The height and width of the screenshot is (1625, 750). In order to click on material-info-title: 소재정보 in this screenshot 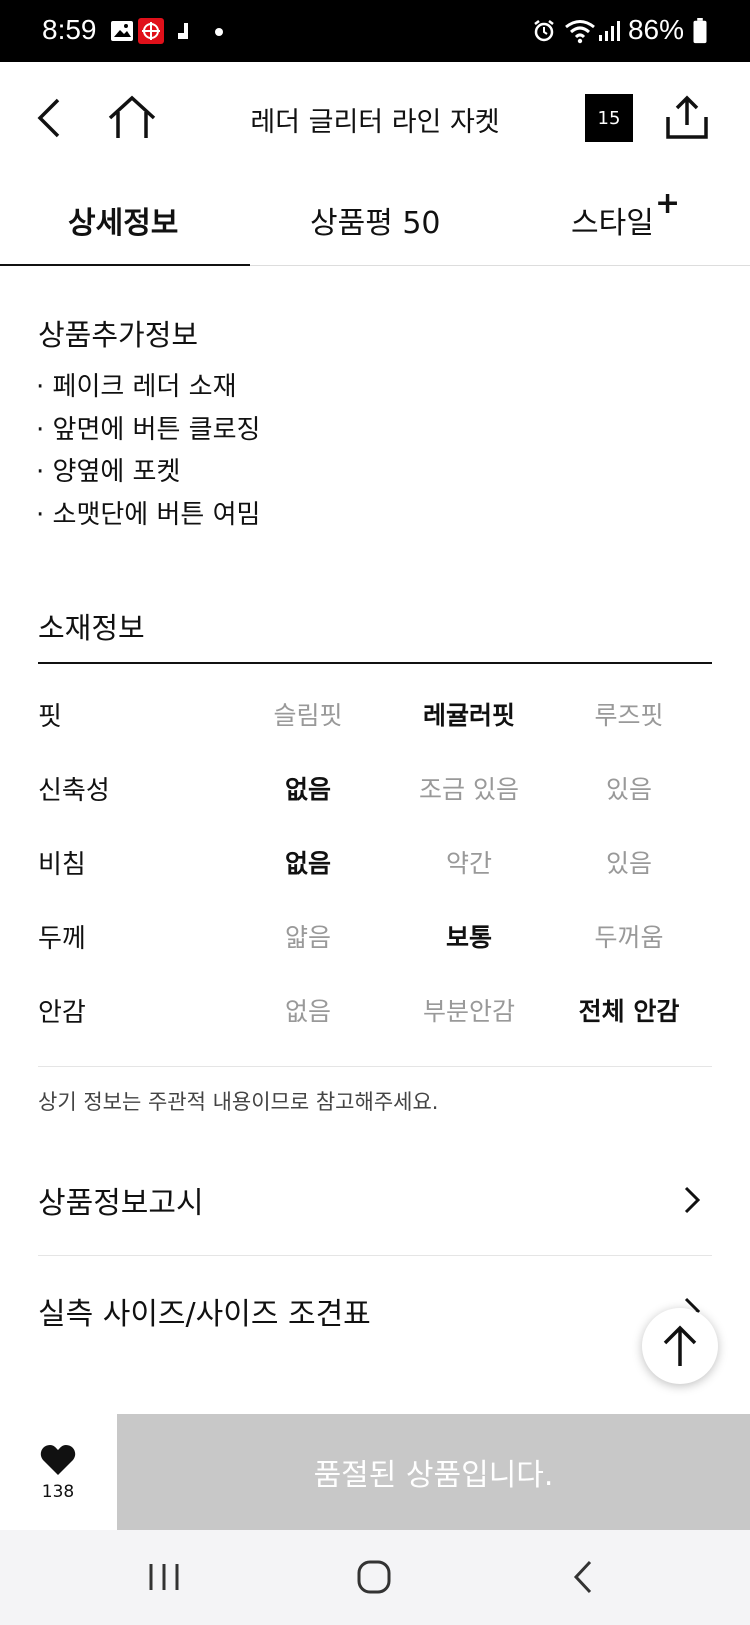, I will do `click(91, 628)`.